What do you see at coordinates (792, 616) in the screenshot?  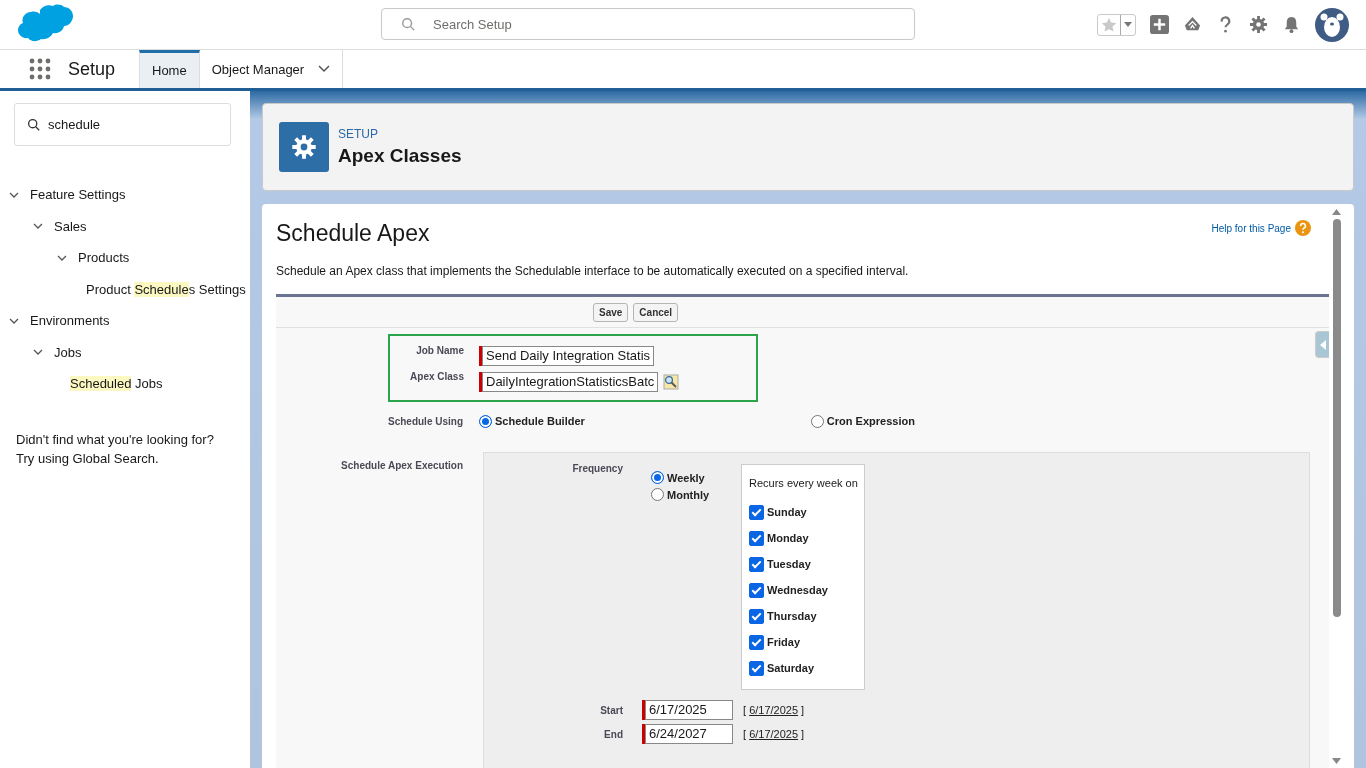 I see `checkbox-label: Thursday` at bounding box center [792, 616].